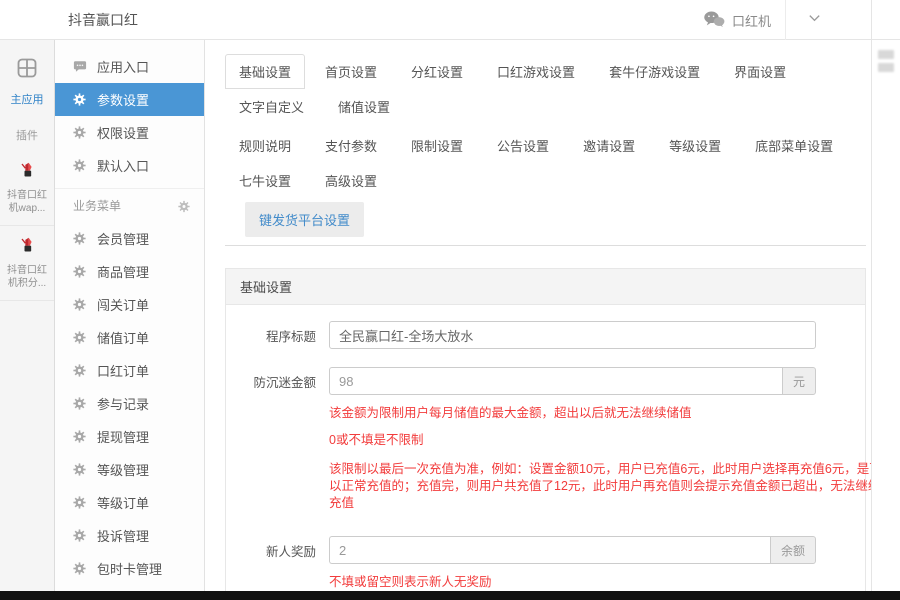  Describe the element at coordinates (27, 136) in the screenshot. I see `plugins-section-label: 插件` at that location.